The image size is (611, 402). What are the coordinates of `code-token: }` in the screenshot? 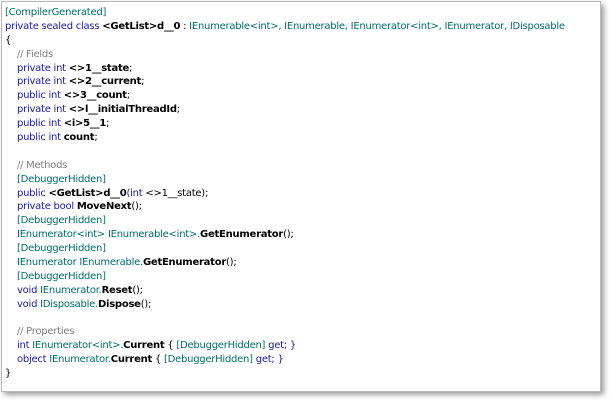 It's located at (8, 374).